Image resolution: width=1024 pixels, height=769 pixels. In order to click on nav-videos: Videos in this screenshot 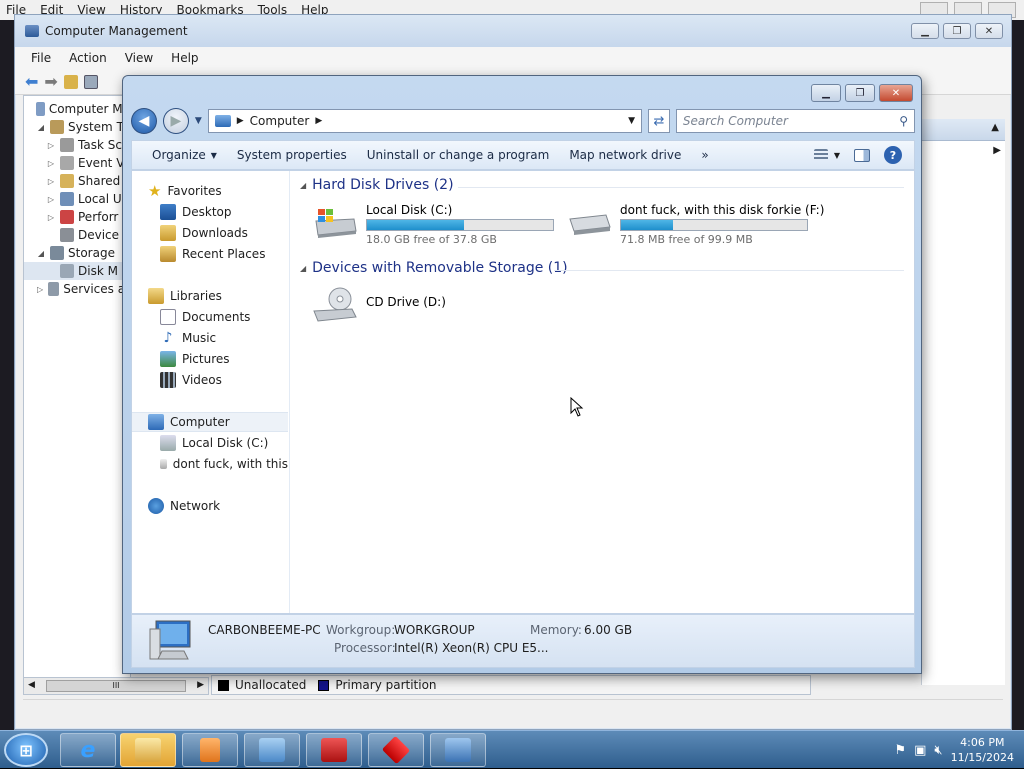, I will do `click(210, 380)`.